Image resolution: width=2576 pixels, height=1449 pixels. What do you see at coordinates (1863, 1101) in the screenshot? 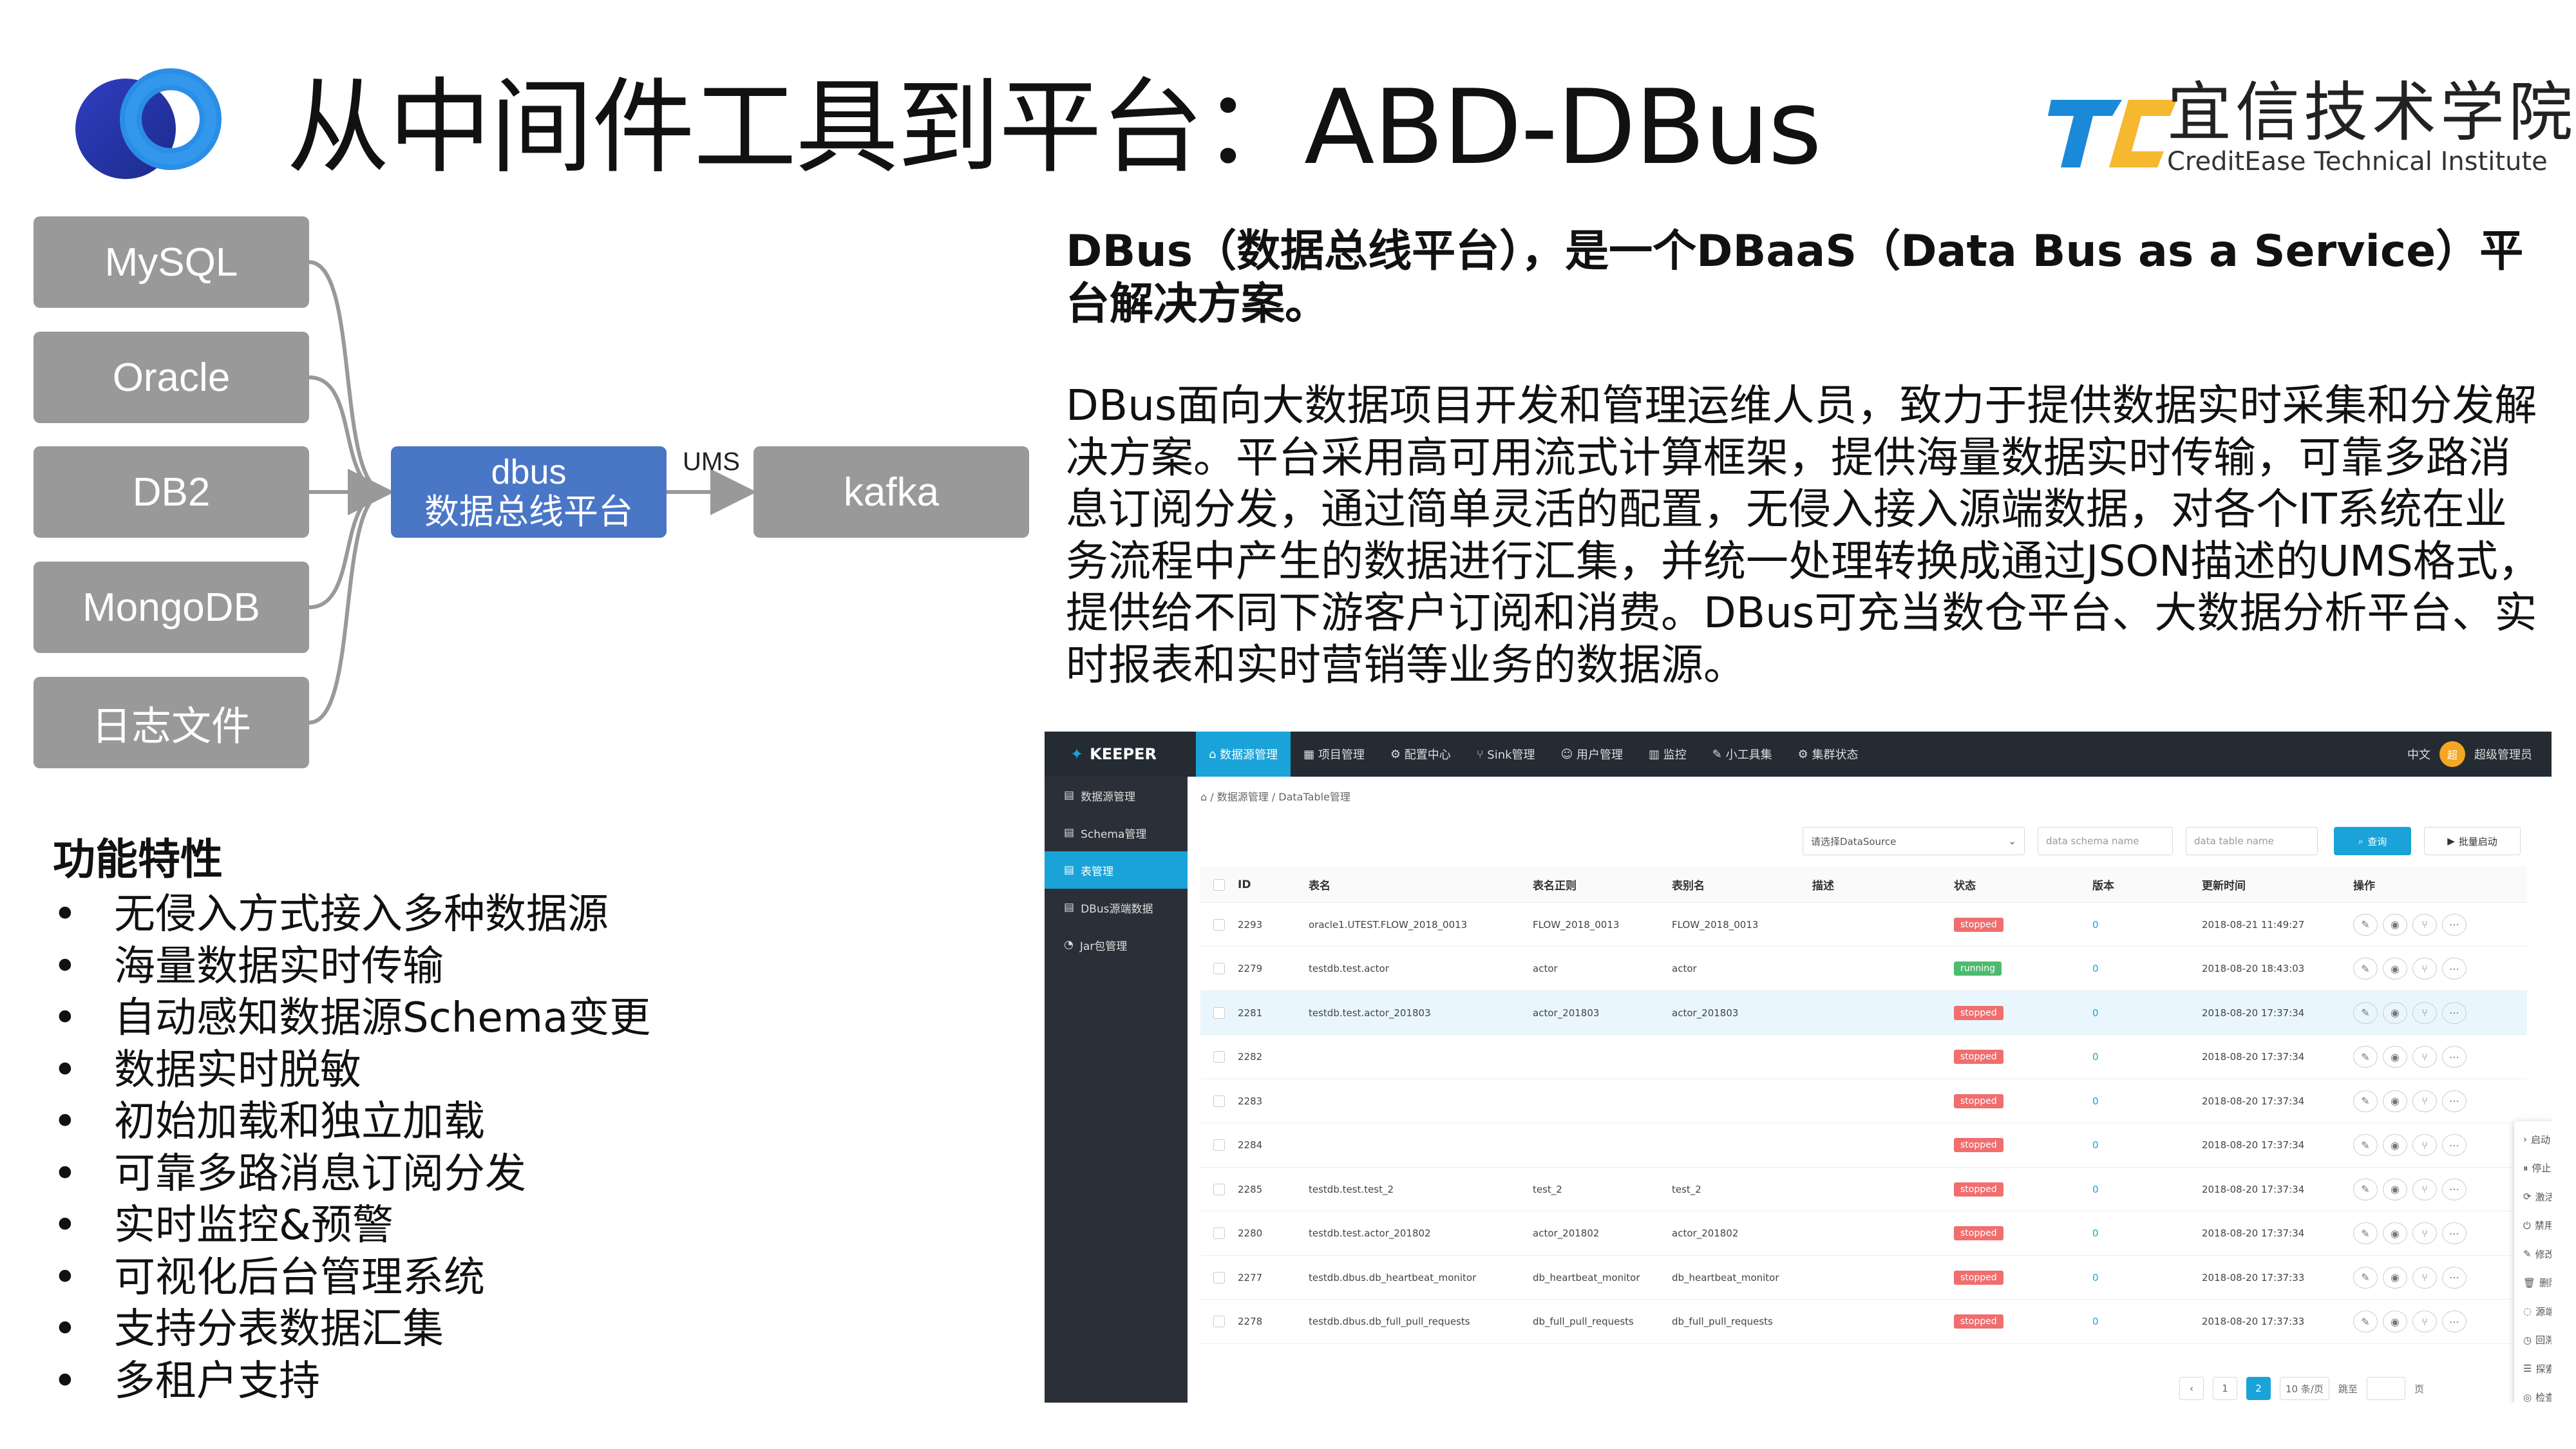
I see `table-row: 2283 stopped 0 2018-08-20 17:37:34 ✎ ◉ ⑂ ⋯` at bounding box center [1863, 1101].